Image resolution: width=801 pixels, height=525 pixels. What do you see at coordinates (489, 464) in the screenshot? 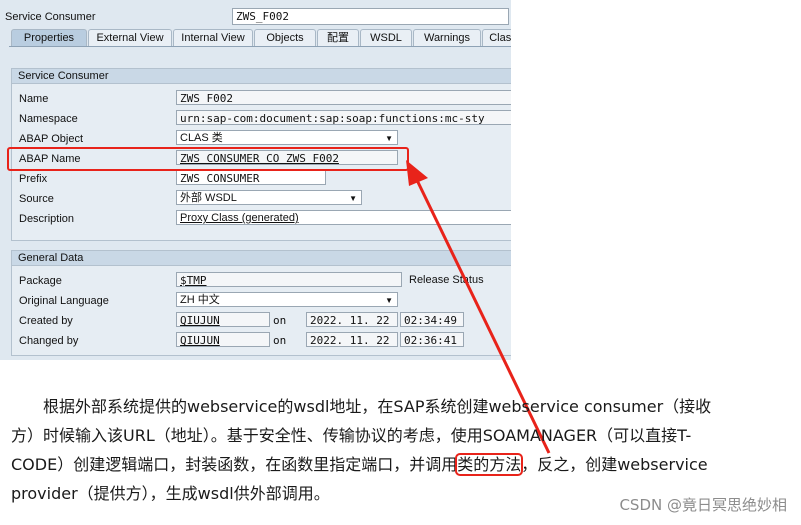
I see `highlighted-text: 类的方法` at bounding box center [489, 464].